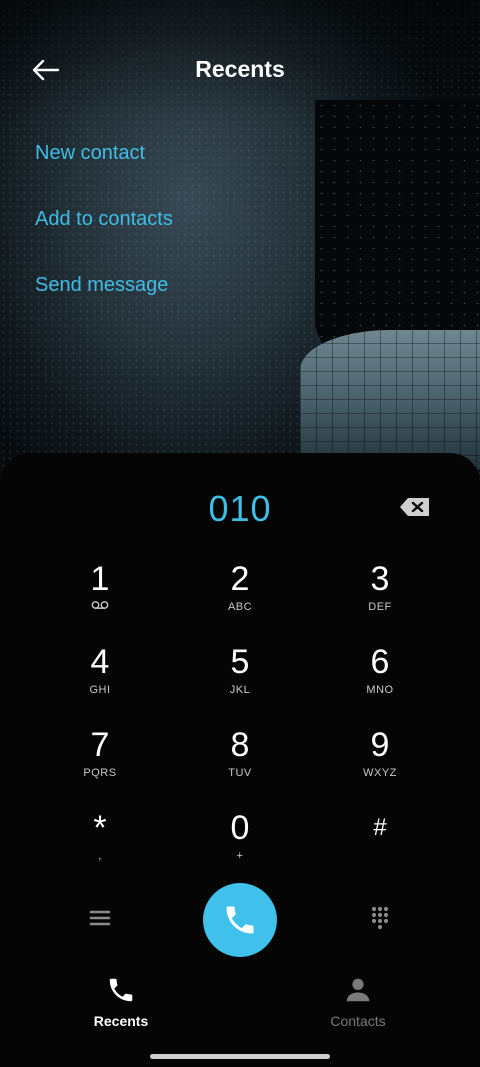 The height and width of the screenshot is (1067, 480). Describe the element at coordinates (121, 1021) in the screenshot. I see `tab-recents-label: Recents` at that location.